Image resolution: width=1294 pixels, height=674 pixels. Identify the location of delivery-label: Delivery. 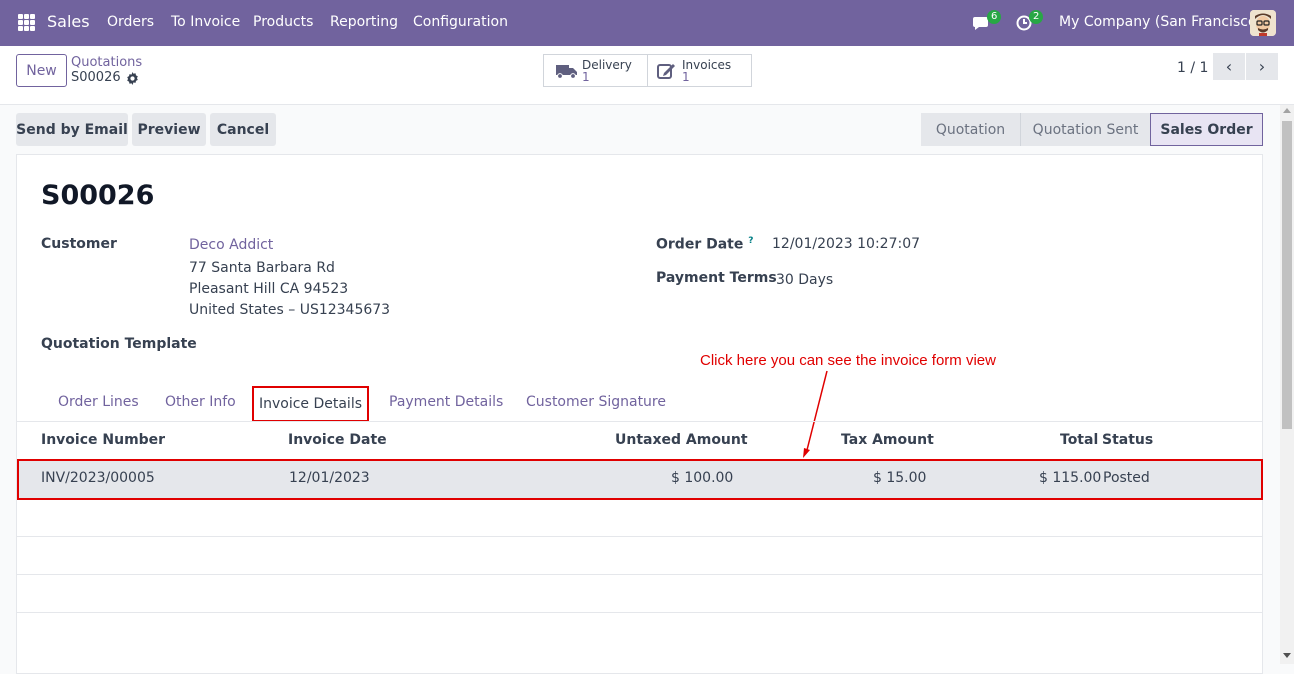
(607, 64).